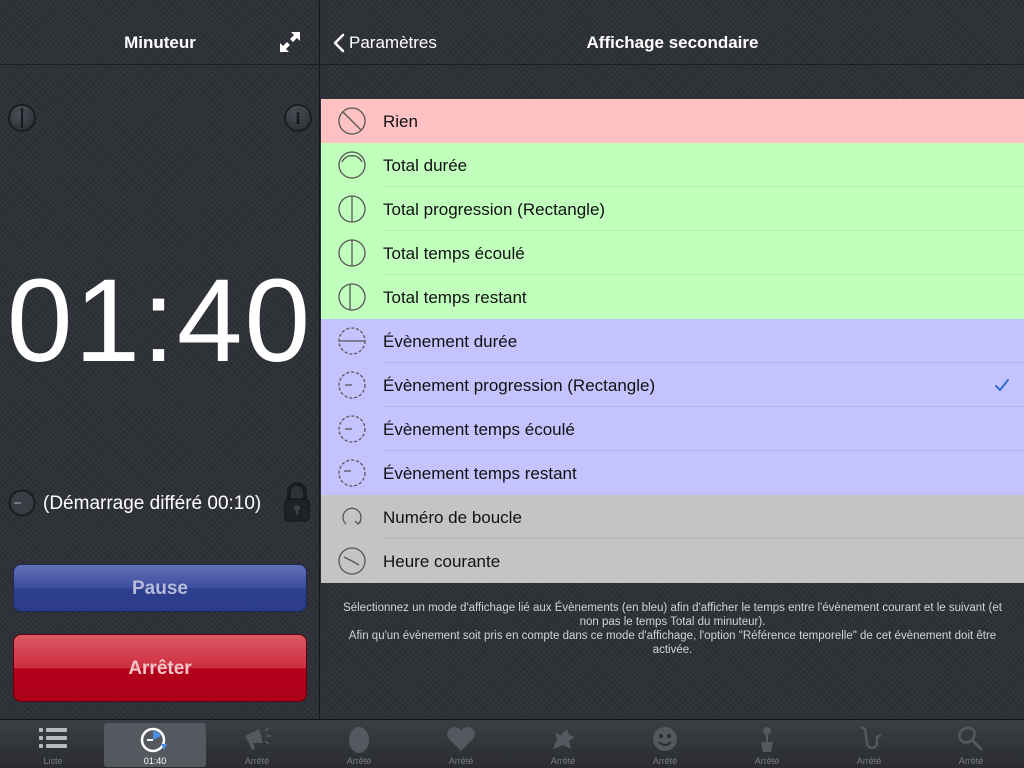  I want to click on tab-flower-pot: Arrêté, so click(767, 744).